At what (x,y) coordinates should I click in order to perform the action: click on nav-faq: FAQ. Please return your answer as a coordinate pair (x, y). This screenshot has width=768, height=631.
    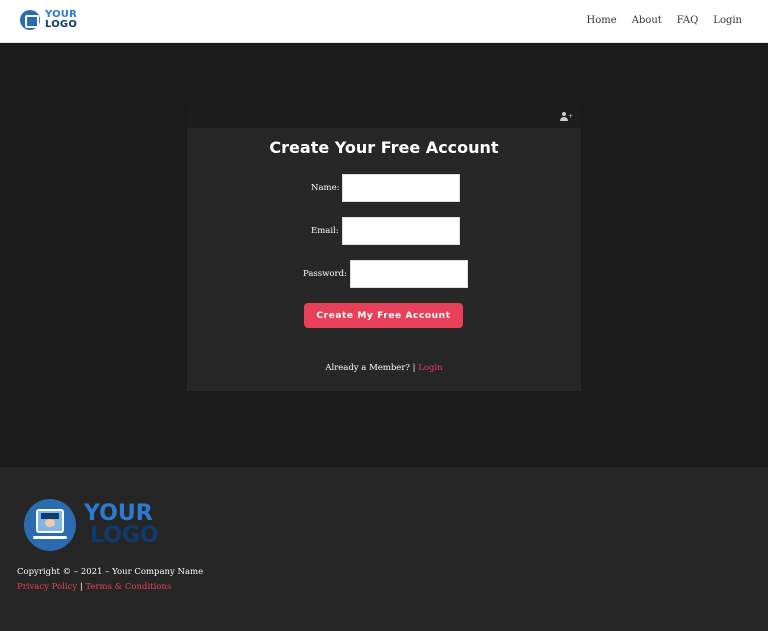
    Looking at the image, I should click on (688, 20).